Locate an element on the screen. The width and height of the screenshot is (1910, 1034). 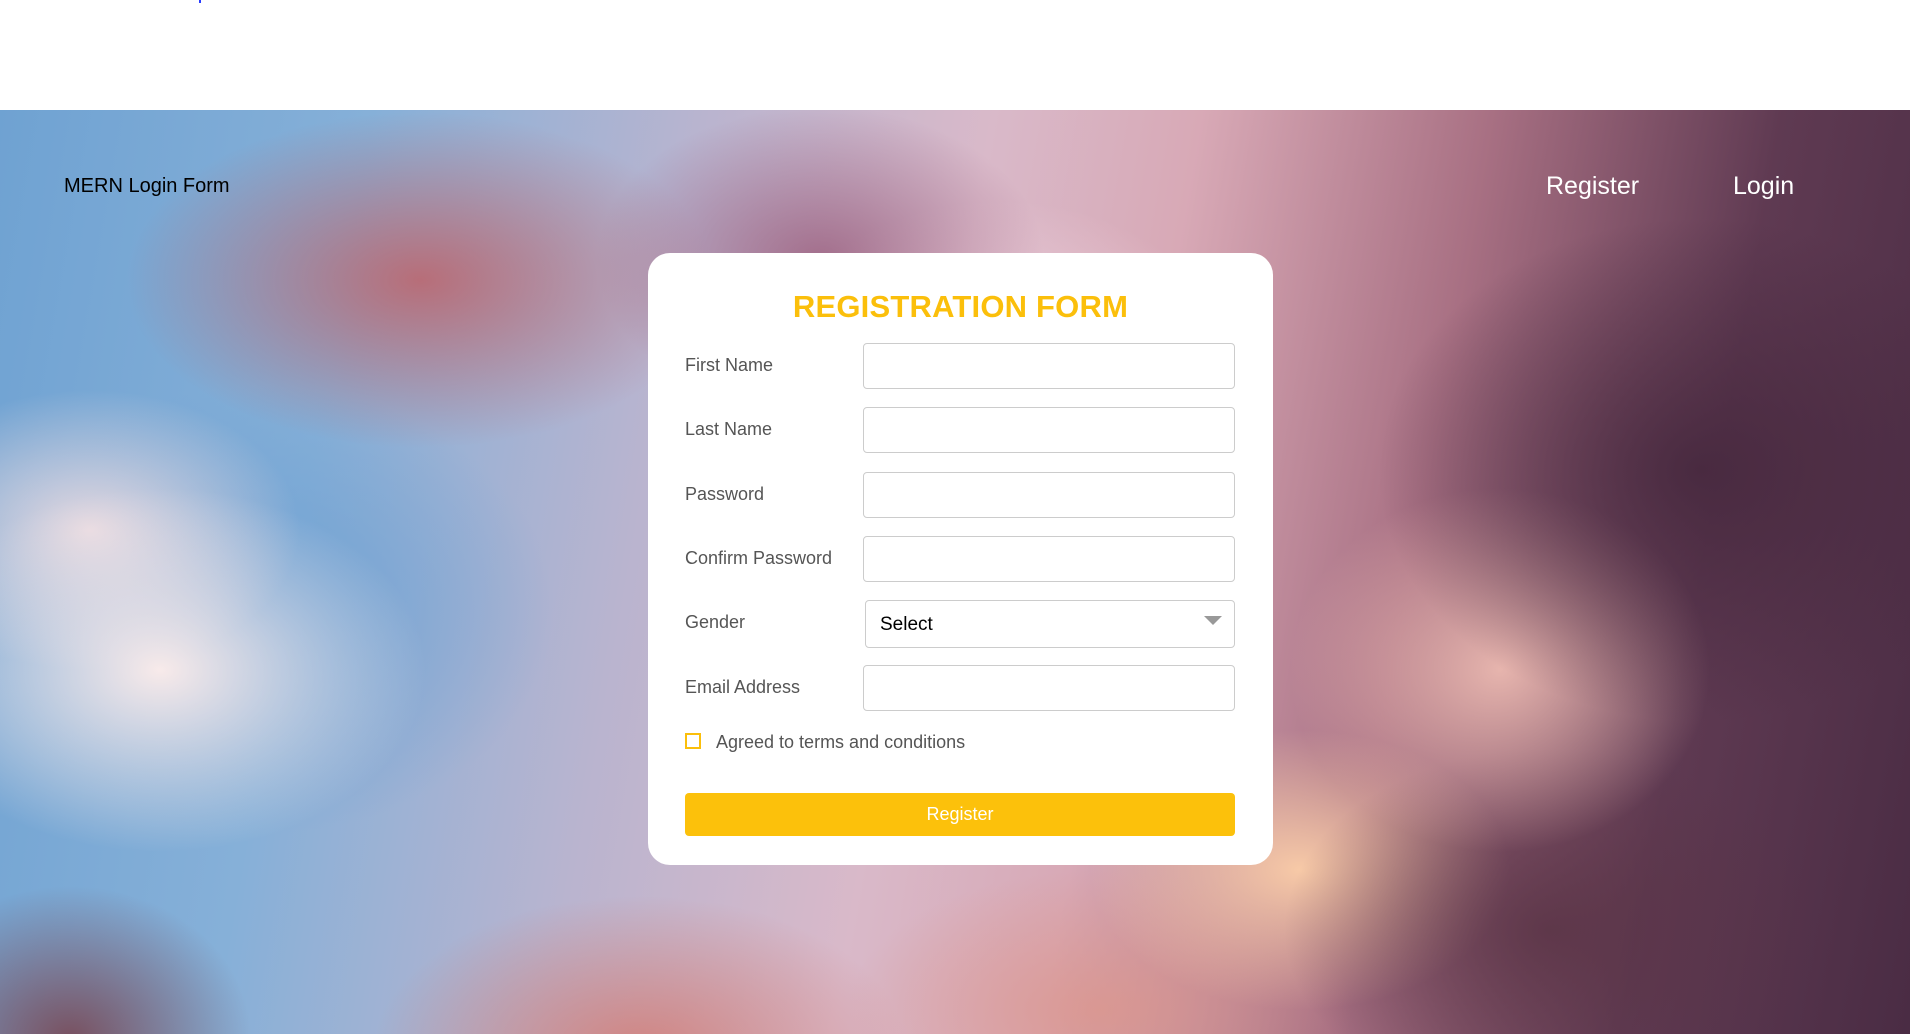
nav-register-link: Register is located at coordinates (1592, 186).